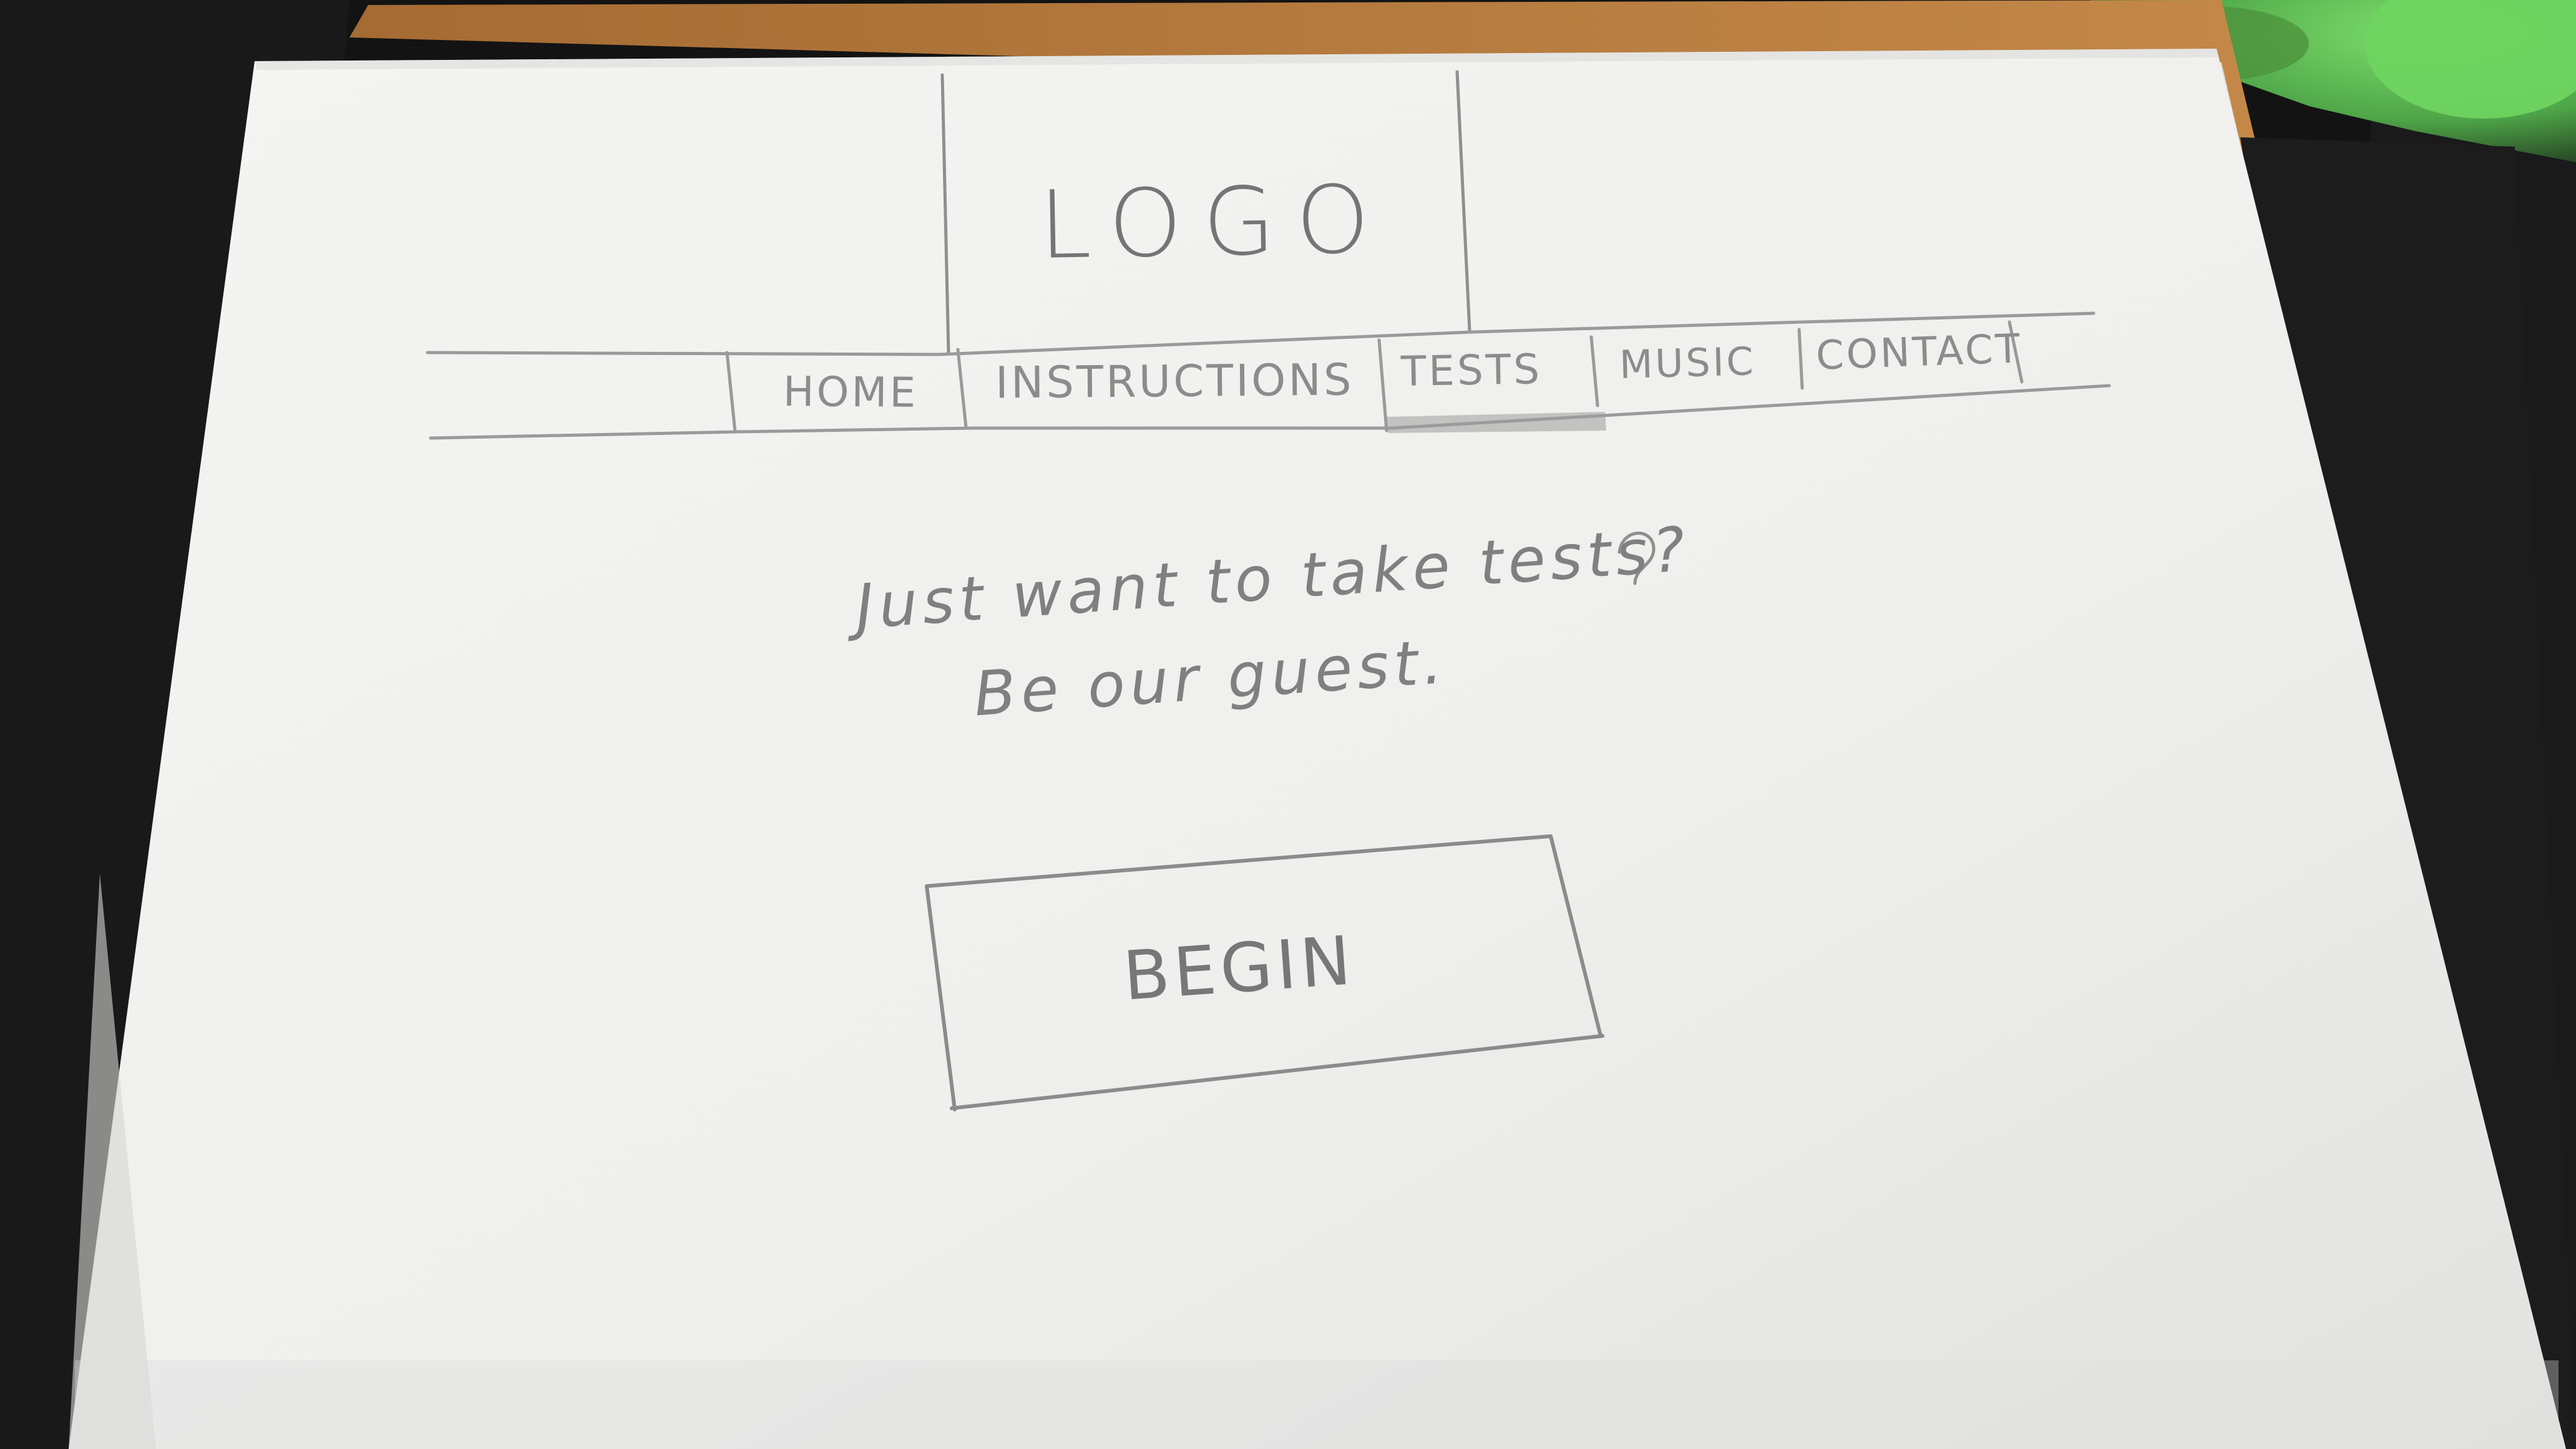  What do you see at coordinates (1919, 352) in the screenshot?
I see `nav-item-contact: CONTACT` at bounding box center [1919, 352].